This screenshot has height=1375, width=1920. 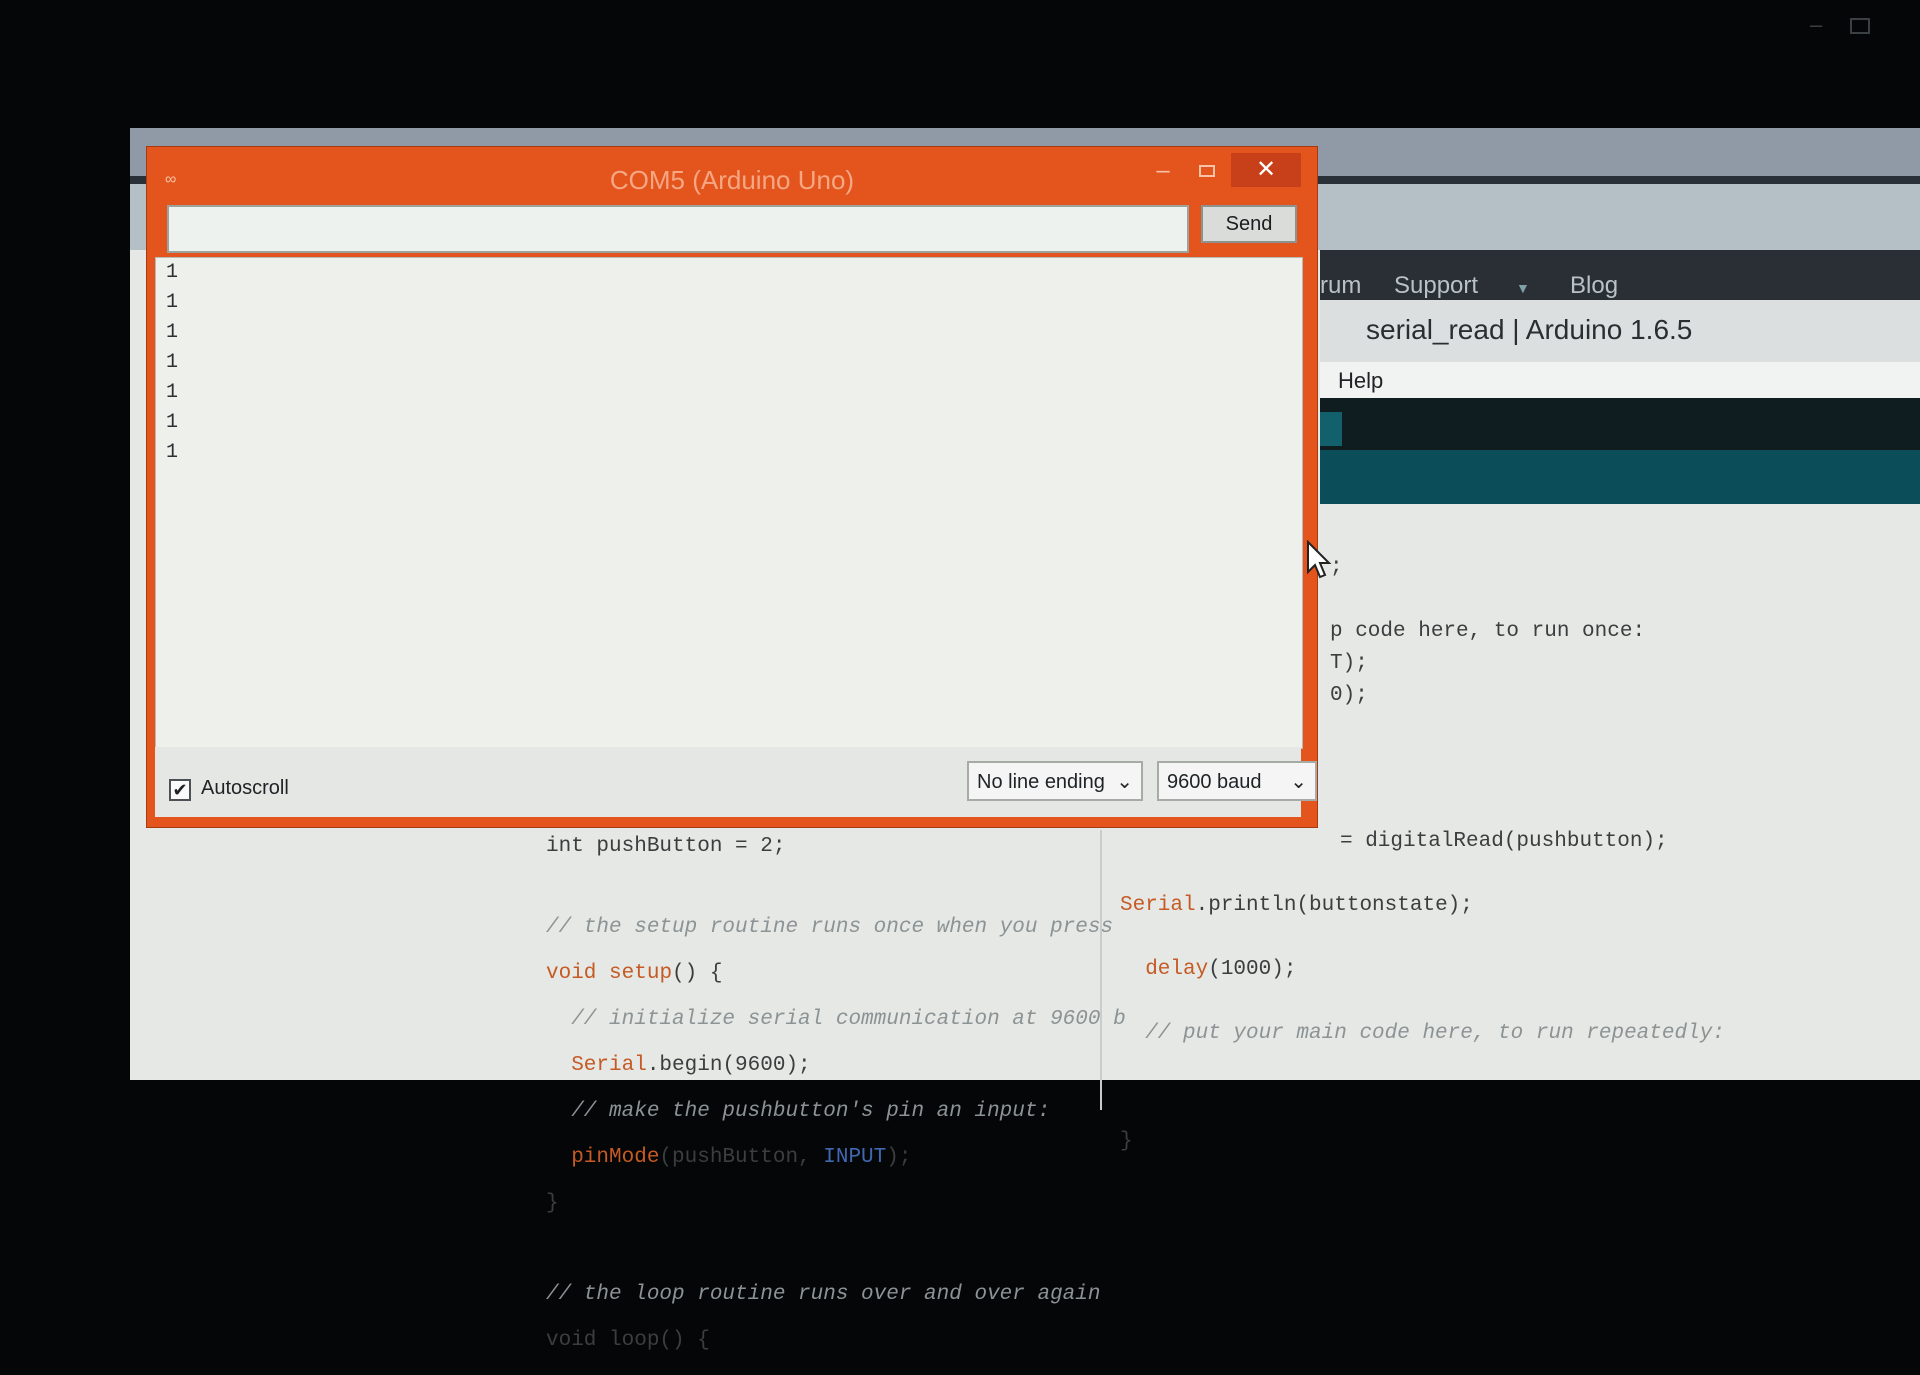 I want to click on baud-rate-select: 9600 baud ⌄, so click(x=1237, y=781).